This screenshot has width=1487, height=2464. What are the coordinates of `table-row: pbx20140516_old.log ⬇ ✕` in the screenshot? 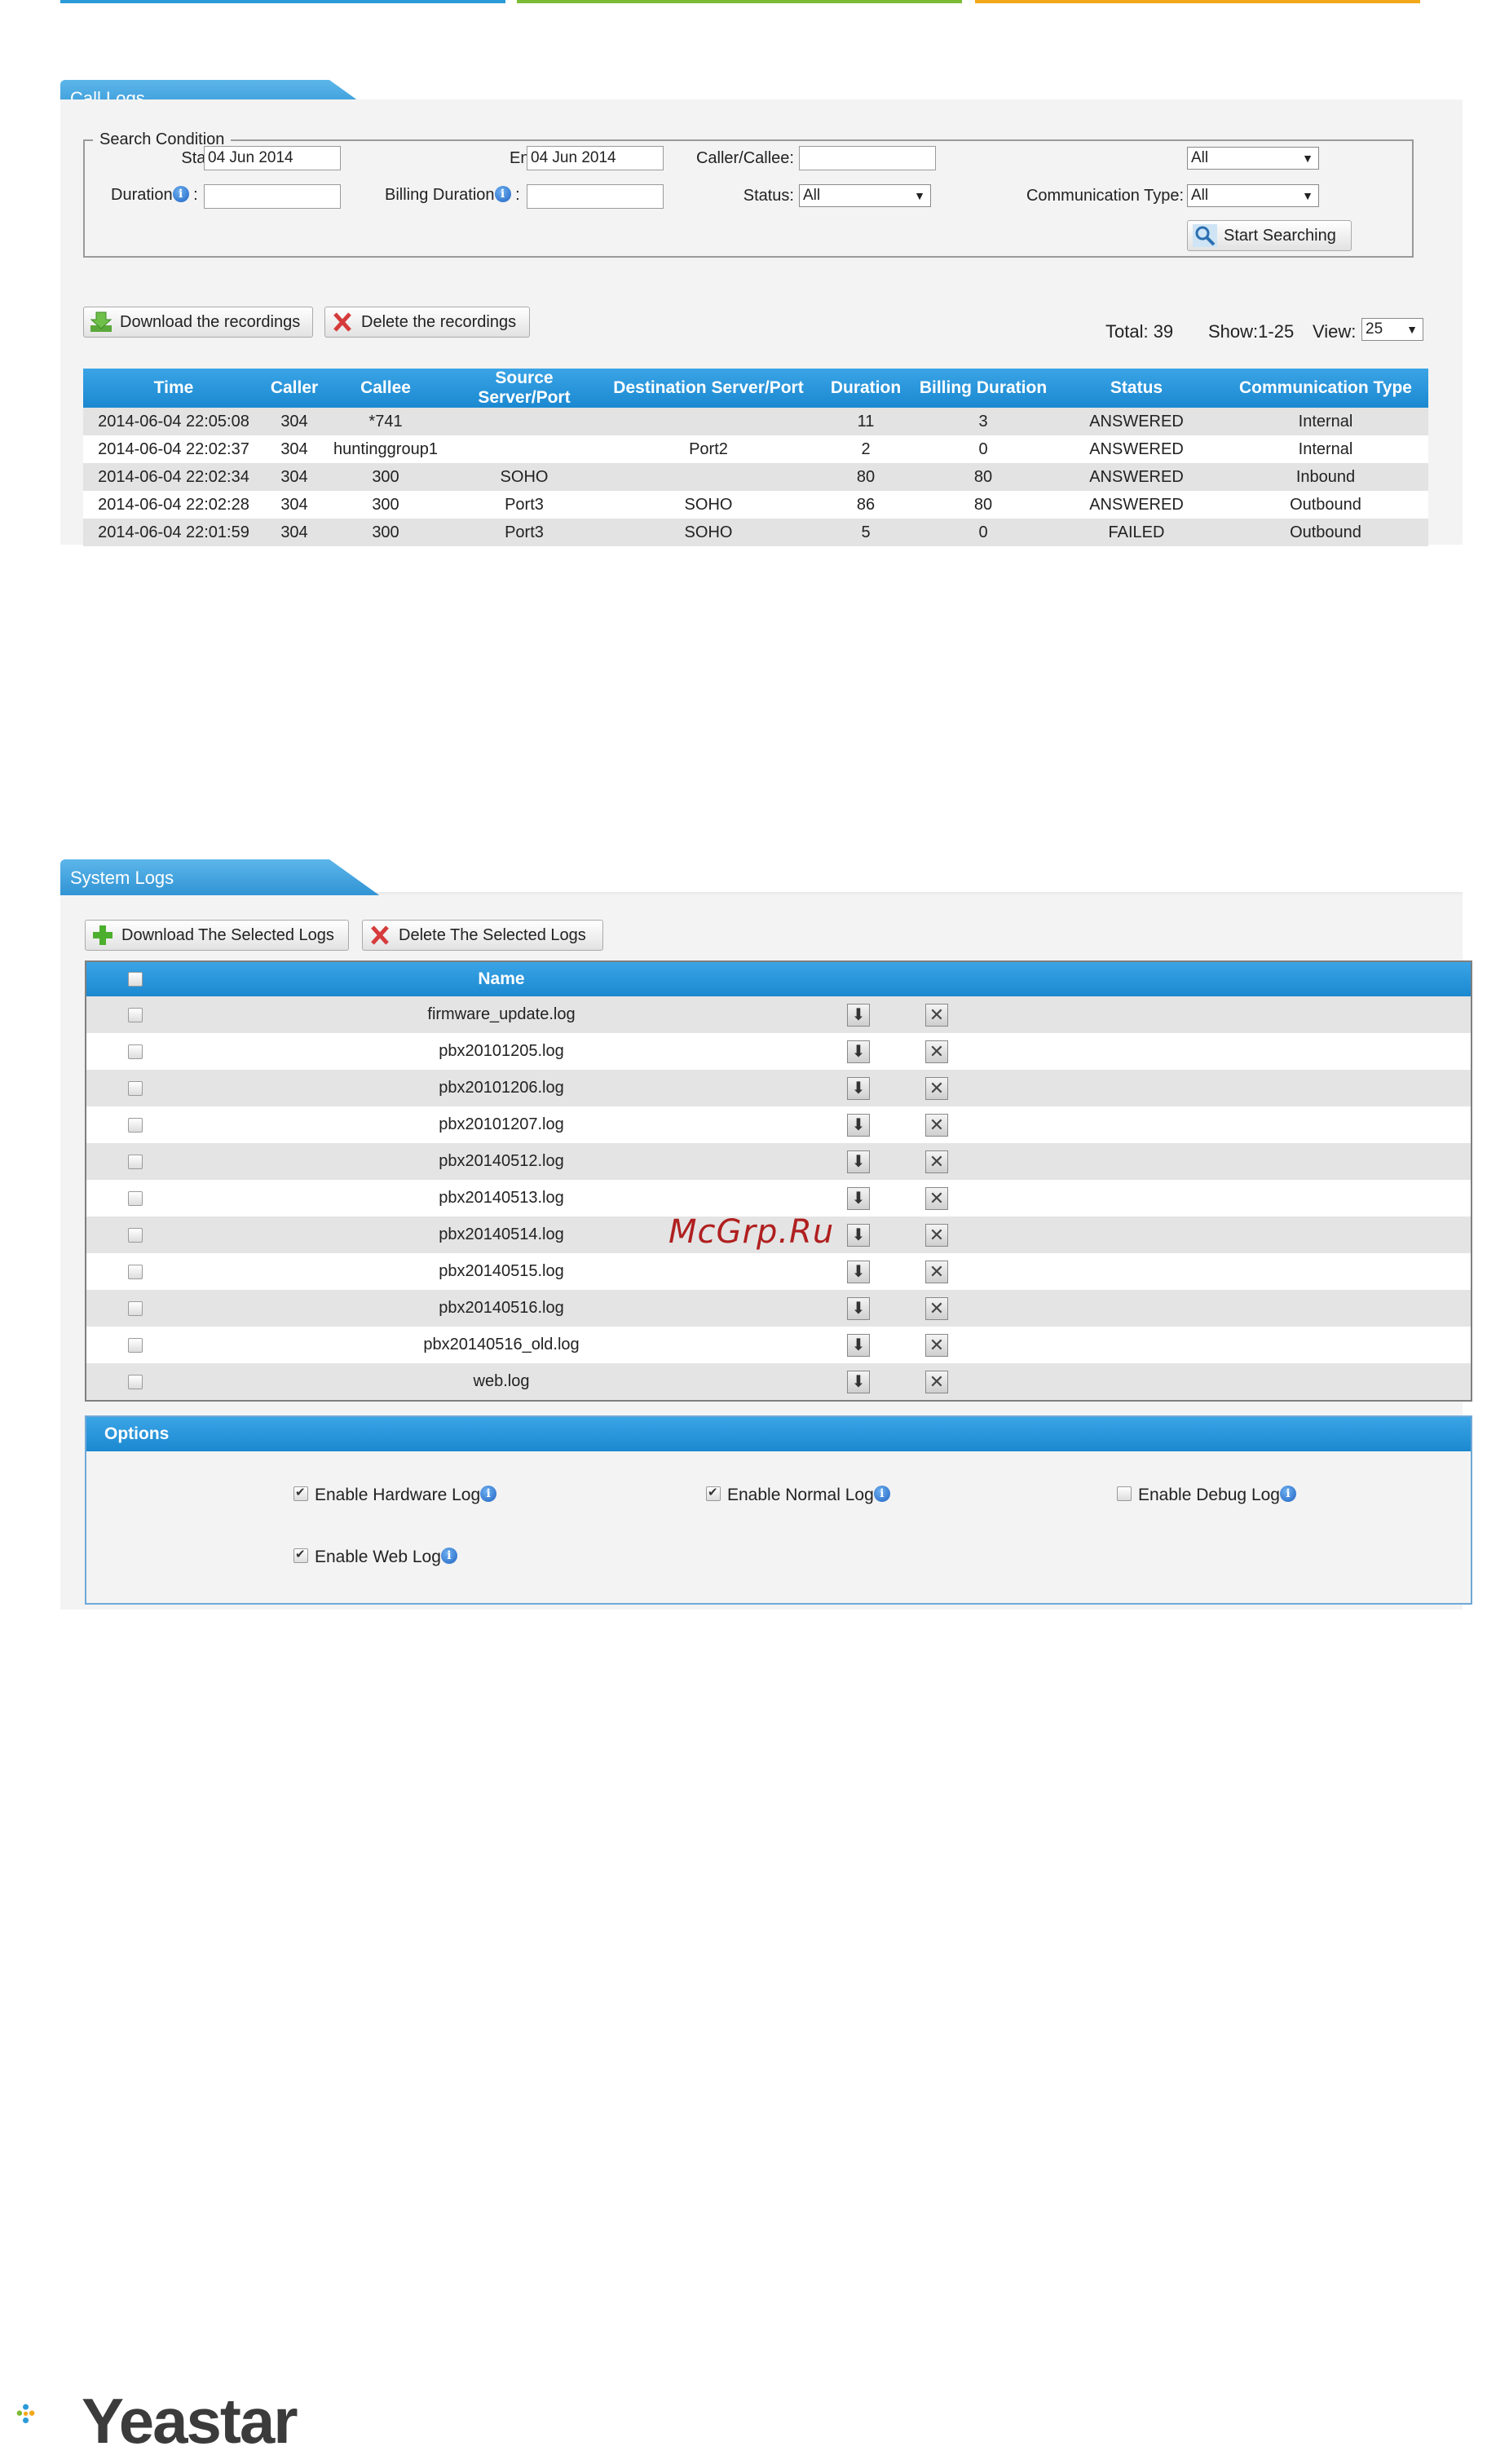 It's located at (779, 1345).